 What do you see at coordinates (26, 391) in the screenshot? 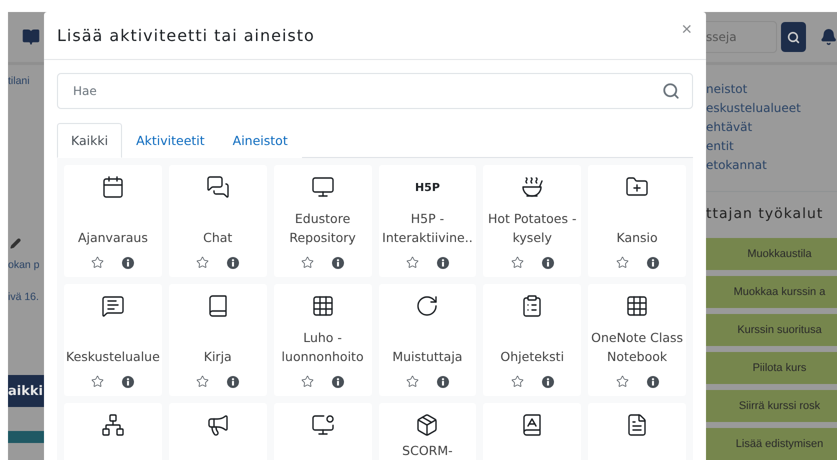
I see `nav-bar: aikki` at bounding box center [26, 391].